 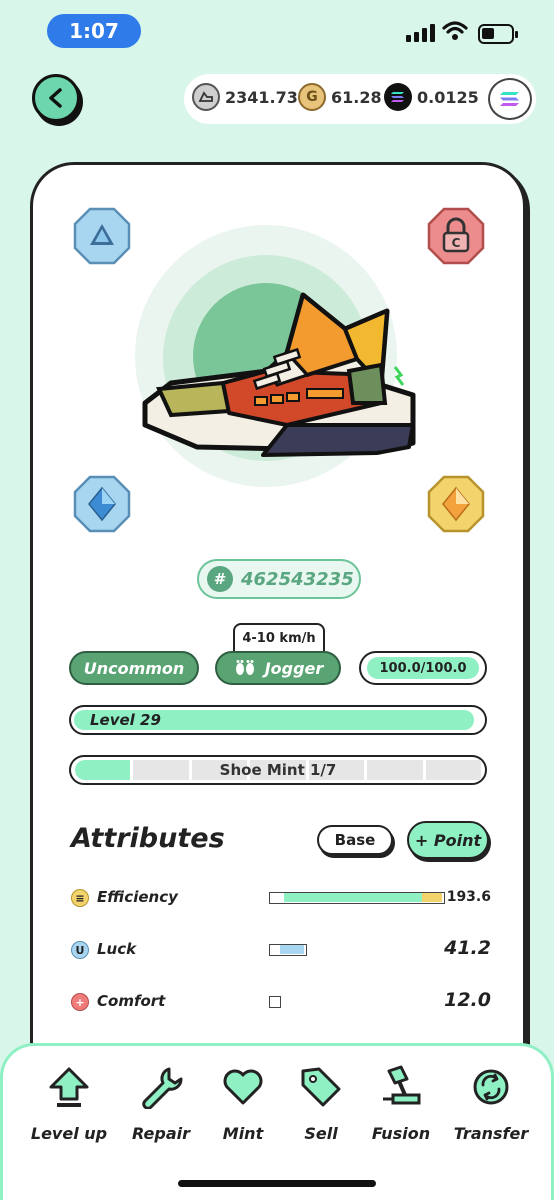 I want to click on gst-icon, so click(x=206, y=97).